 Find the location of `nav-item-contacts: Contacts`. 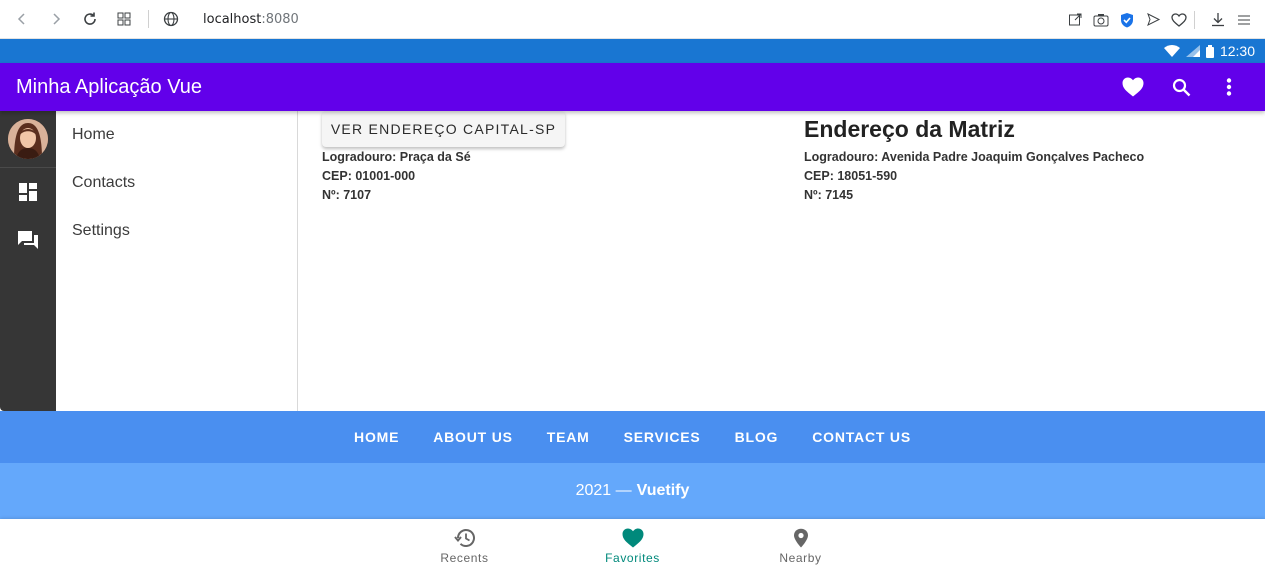

nav-item-contacts: Contacts is located at coordinates (176, 183).